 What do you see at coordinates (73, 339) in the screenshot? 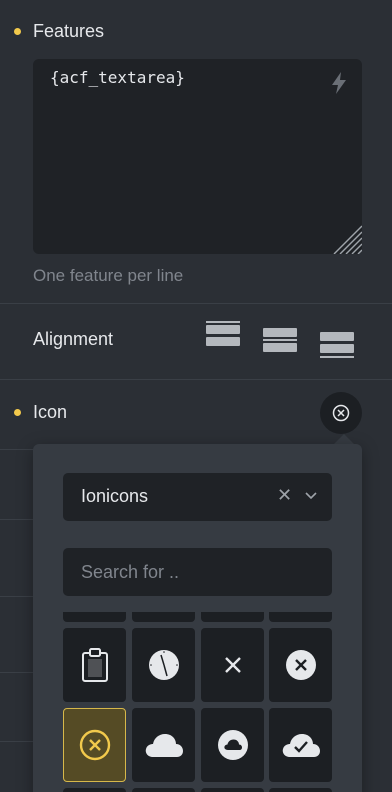
I see `alignment-label: Alignment` at bounding box center [73, 339].